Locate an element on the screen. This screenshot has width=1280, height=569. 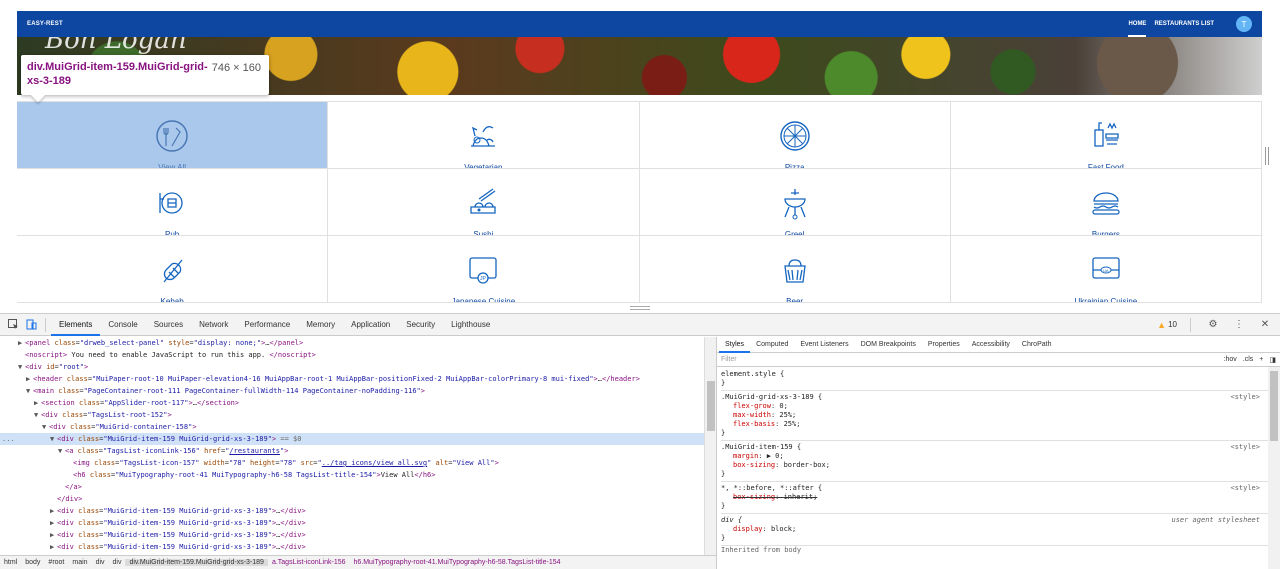
css-property: max-width: 25%; is located at coordinates (998, 415).